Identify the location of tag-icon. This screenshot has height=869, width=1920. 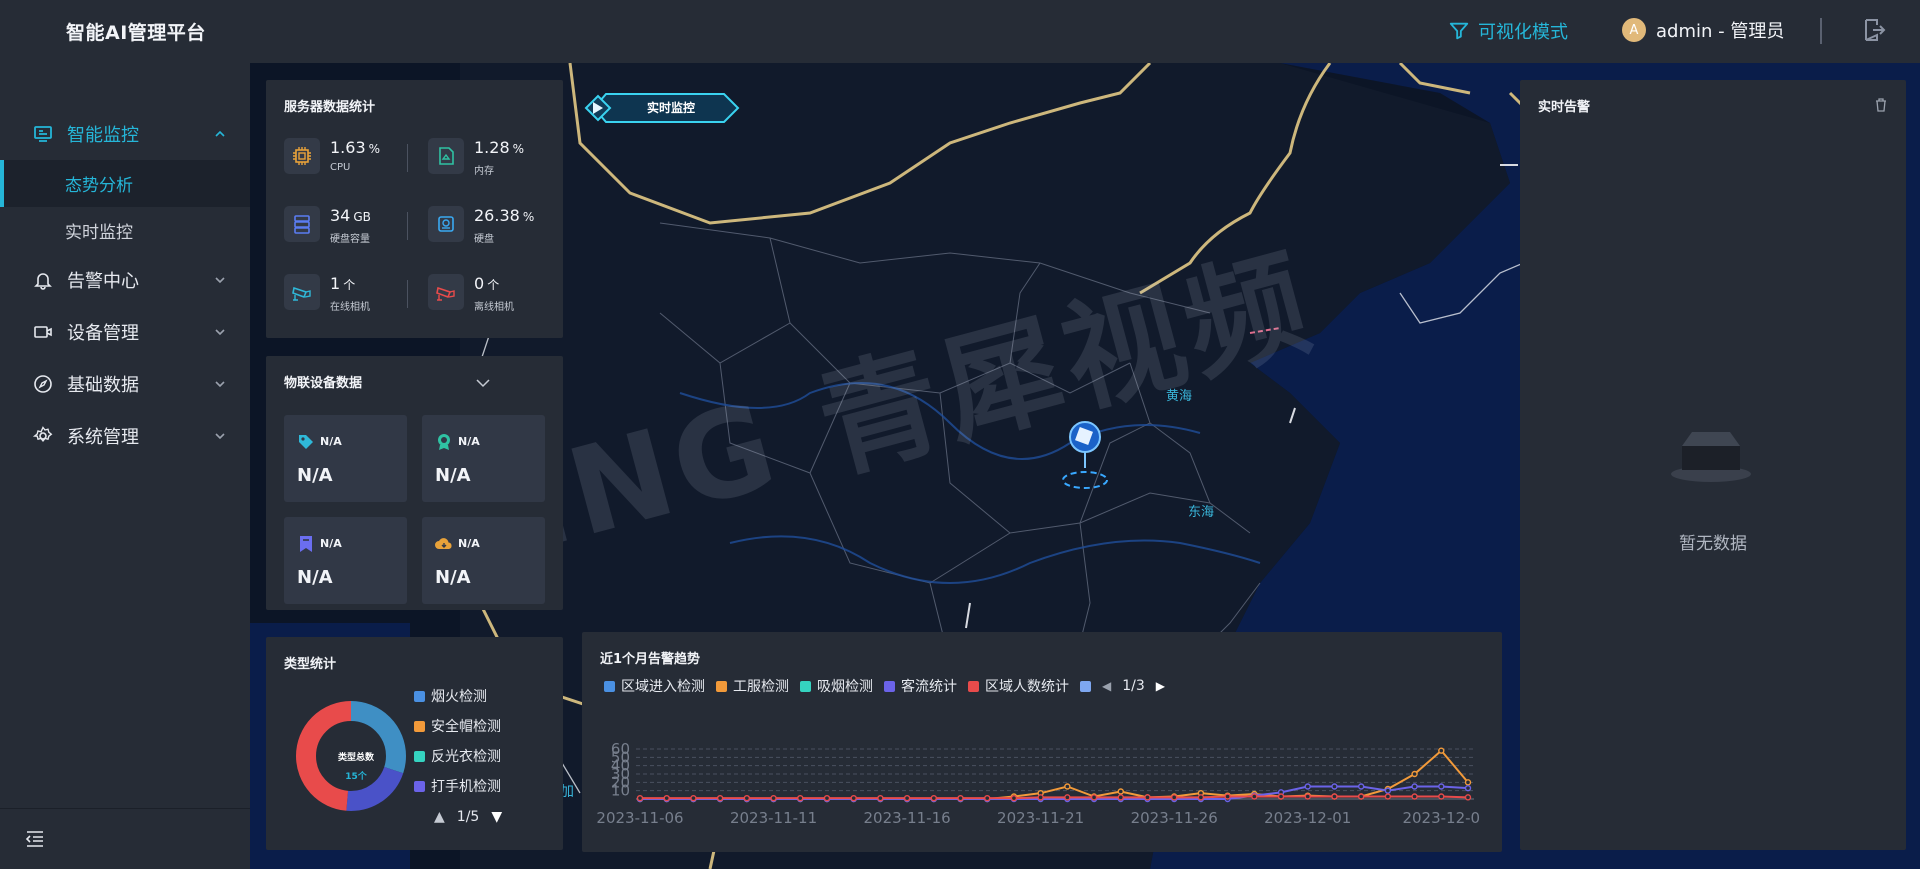
(306, 442).